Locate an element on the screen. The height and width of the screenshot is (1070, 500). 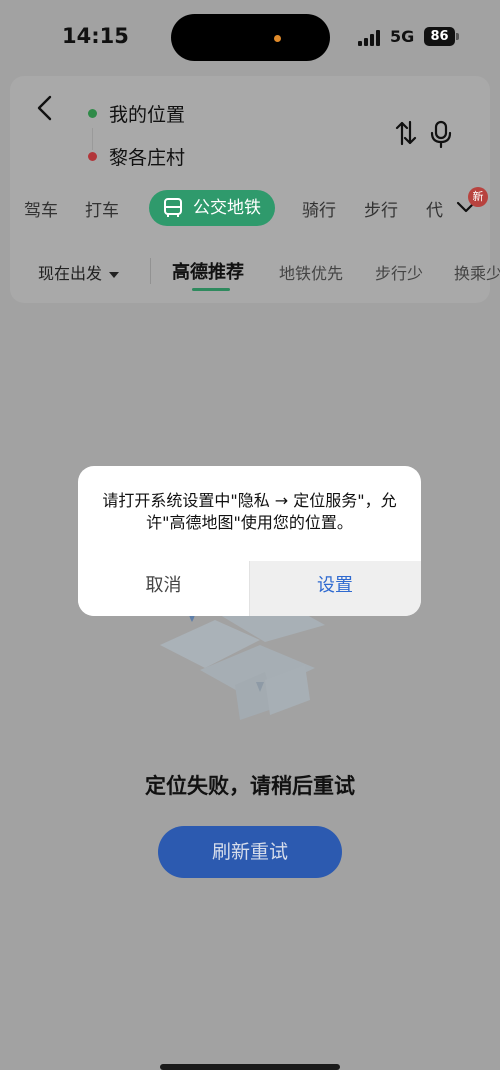
location-failed-message: 定位失败，请稍后重试 is located at coordinates (250, 786).